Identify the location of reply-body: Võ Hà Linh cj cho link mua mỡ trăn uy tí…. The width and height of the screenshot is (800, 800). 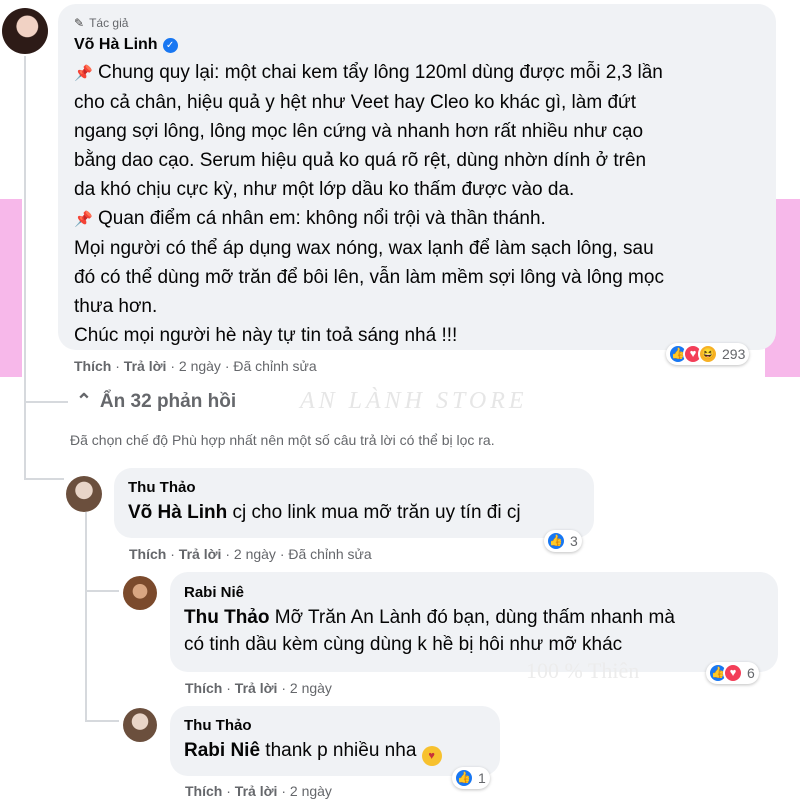
(324, 512).